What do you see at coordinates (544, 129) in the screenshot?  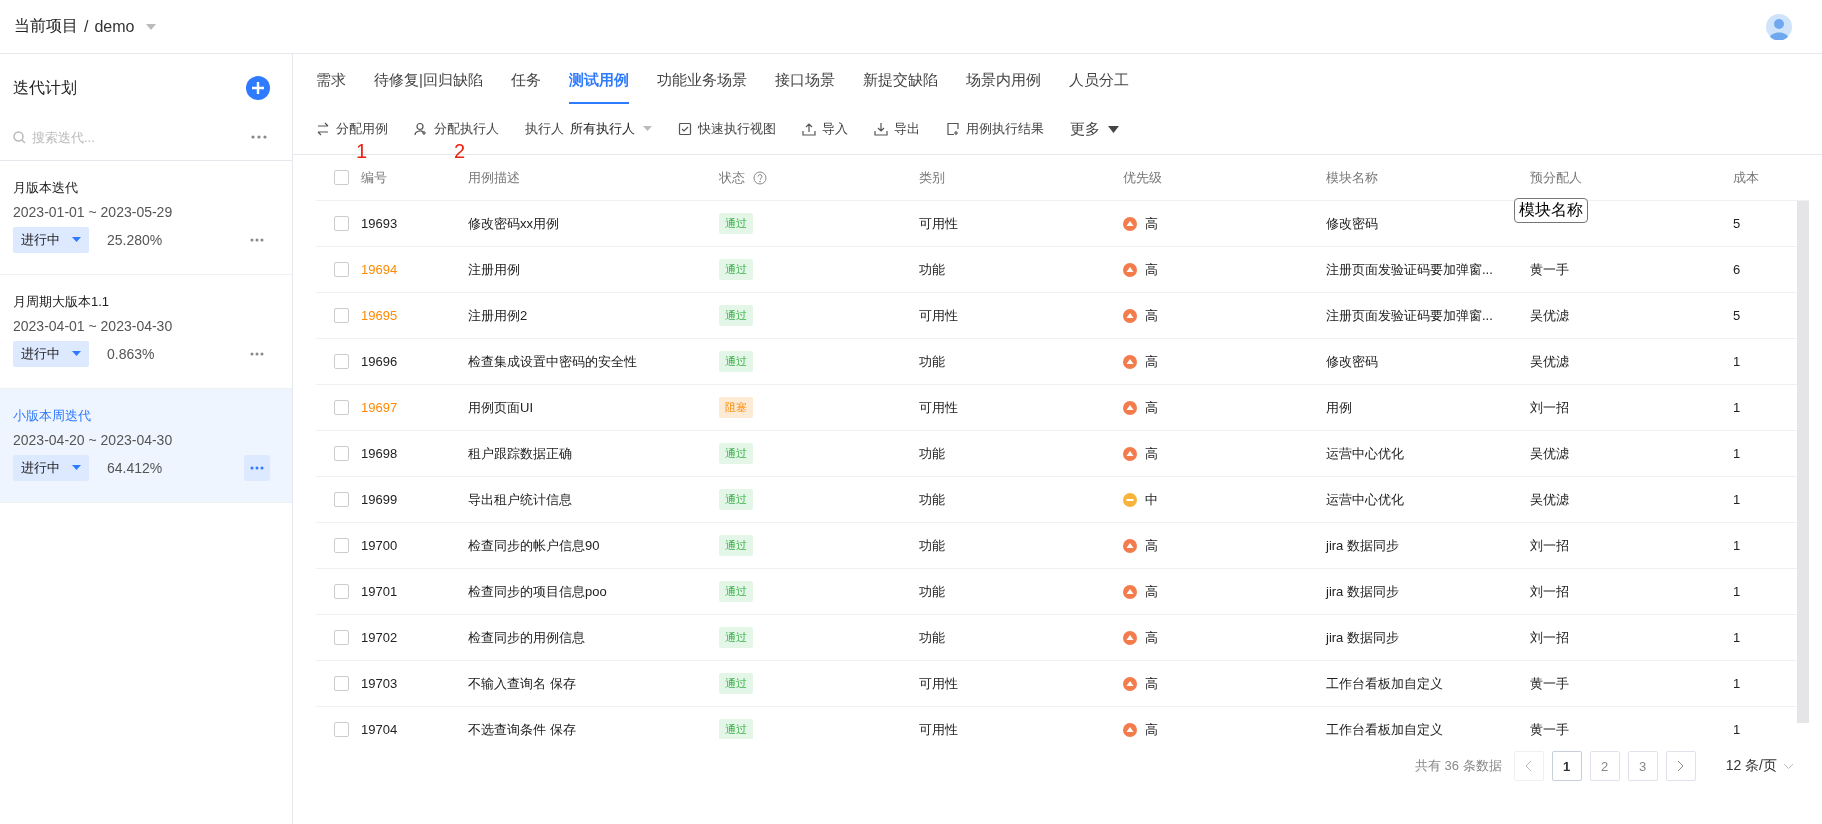 I see `filter-label: 执行人` at bounding box center [544, 129].